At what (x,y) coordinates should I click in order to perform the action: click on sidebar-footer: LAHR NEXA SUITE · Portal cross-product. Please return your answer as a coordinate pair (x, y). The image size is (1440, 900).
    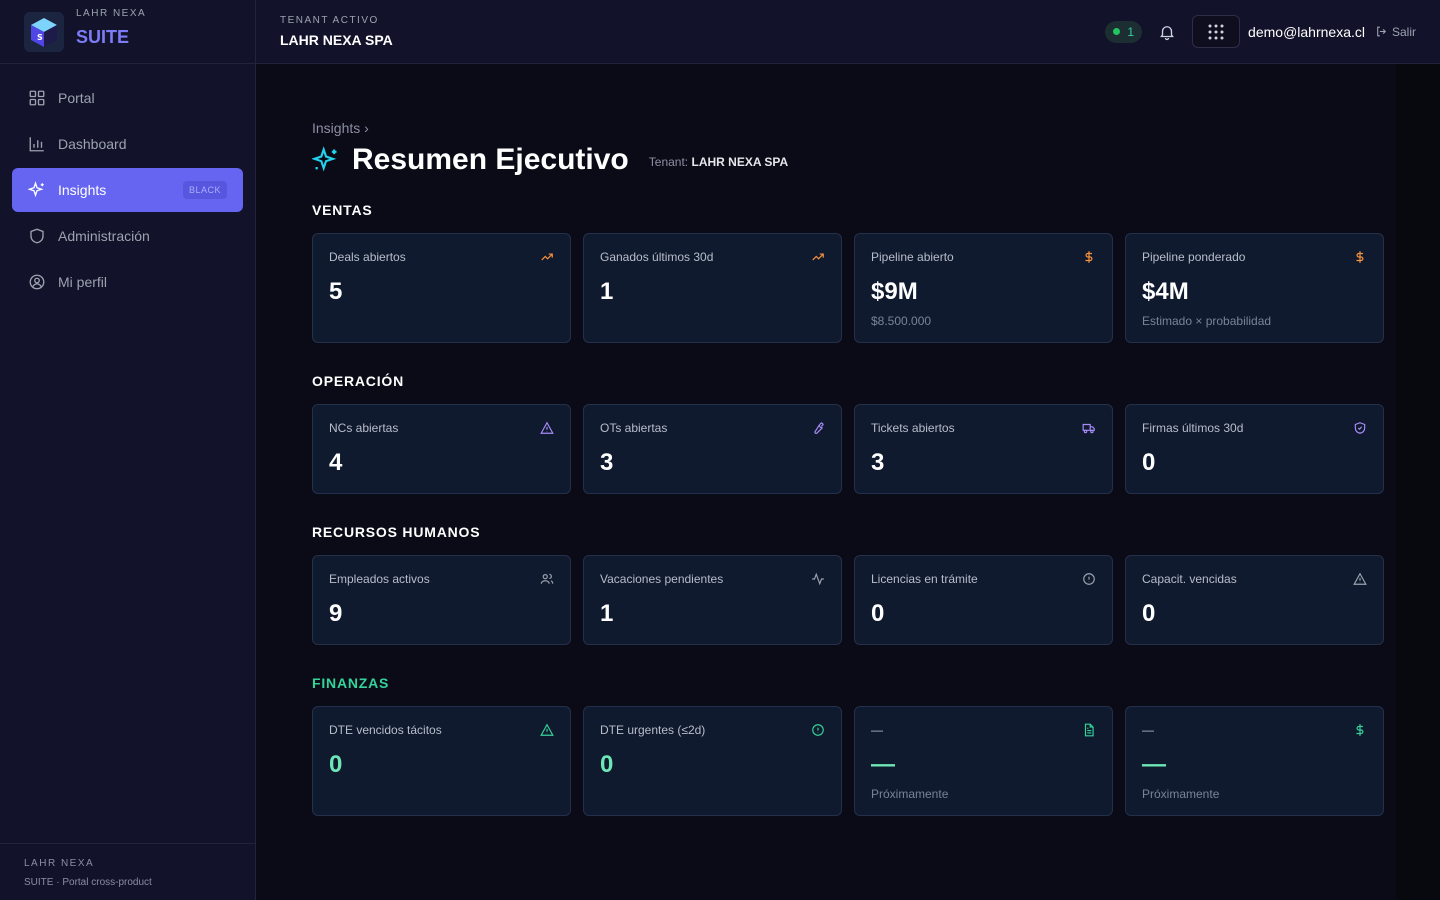
    Looking at the image, I should click on (127, 871).